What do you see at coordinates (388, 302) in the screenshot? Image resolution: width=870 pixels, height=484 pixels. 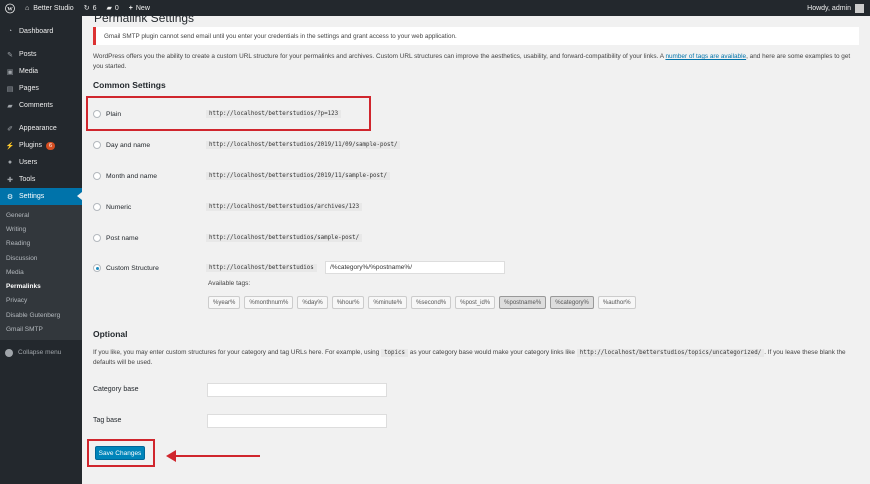 I see `tag-minute-button: %minute%` at bounding box center [388, 302].